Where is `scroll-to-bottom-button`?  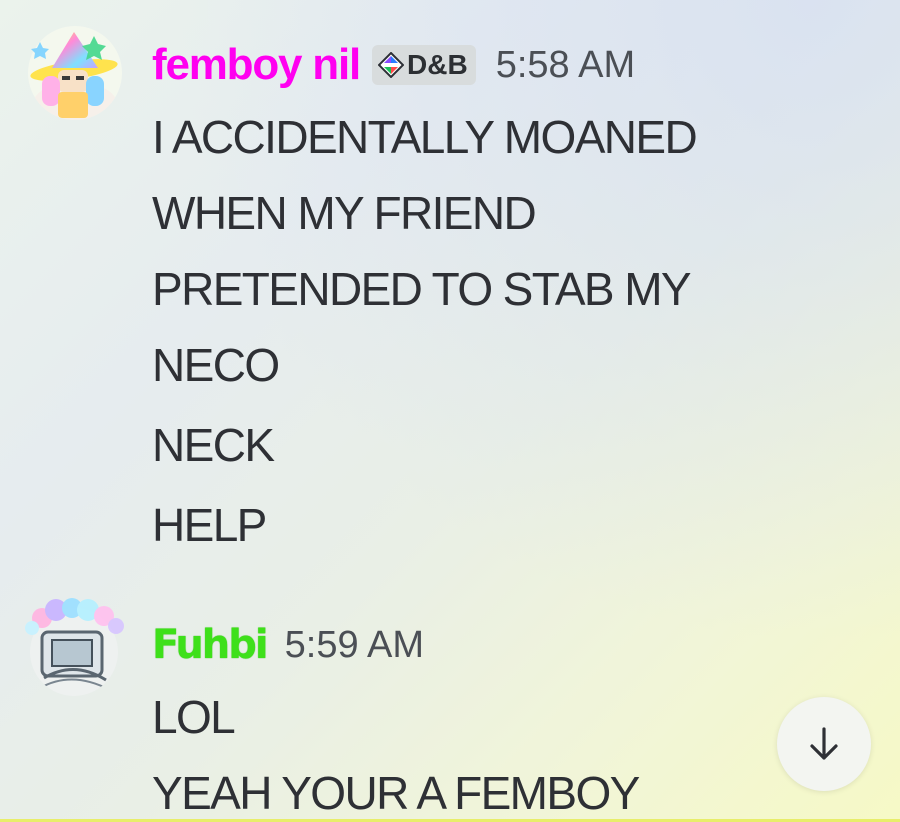 scroll-to-bottom-button is located at coordinates (824, 744).